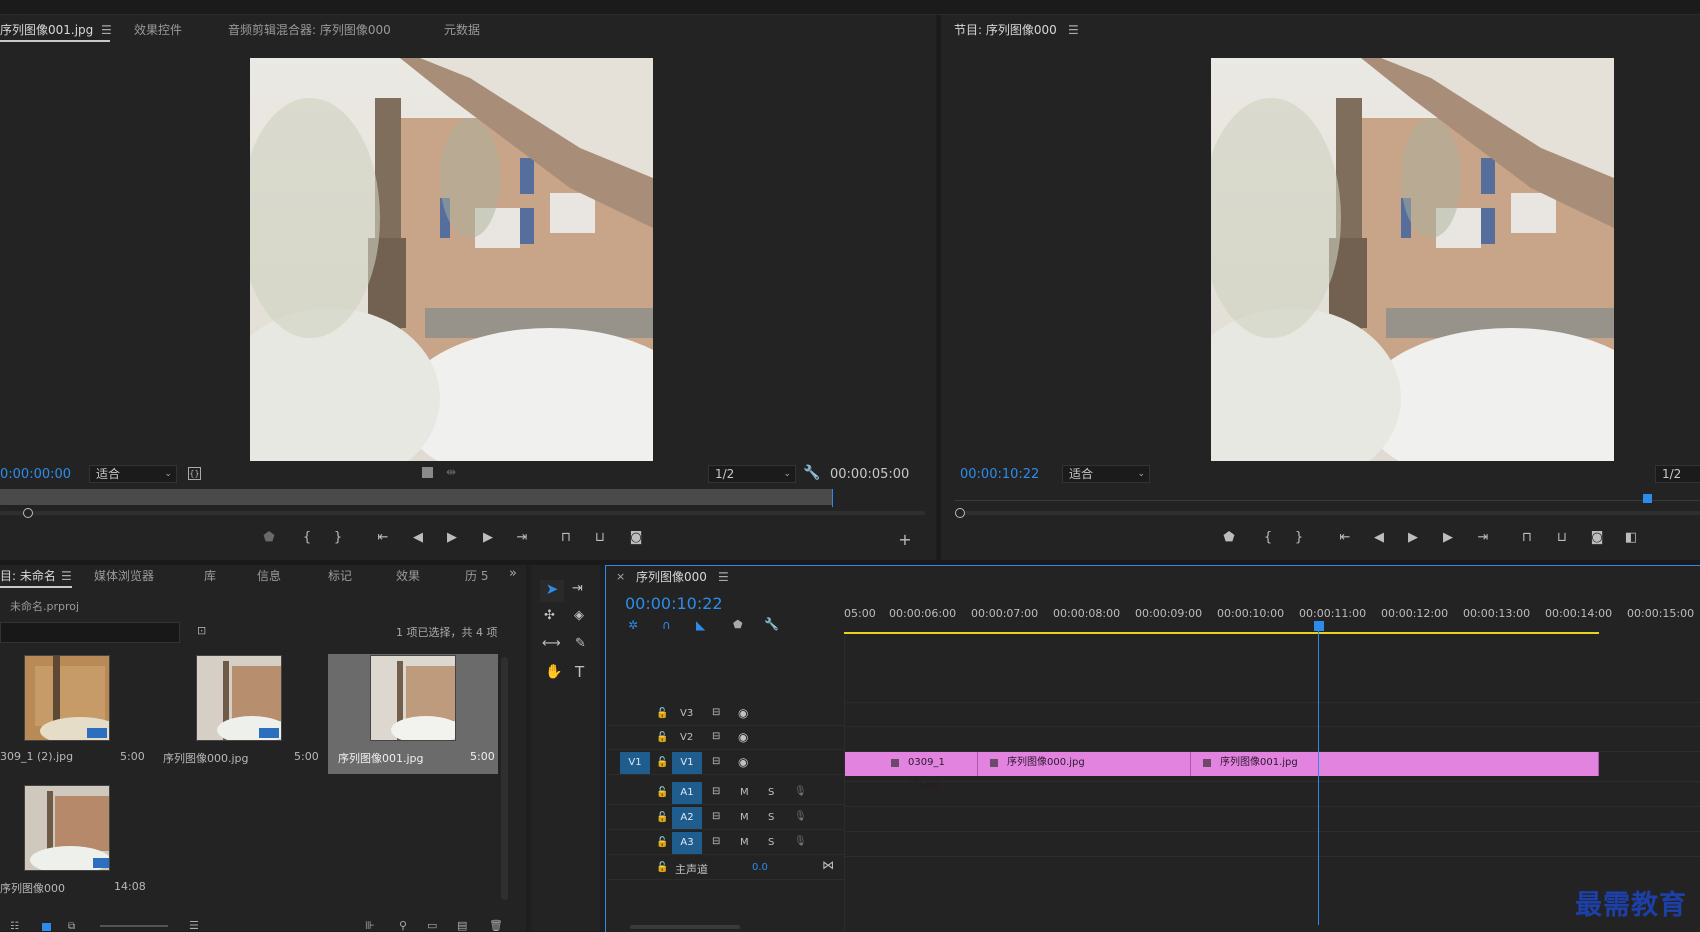  I want to click on project-item: 309_1 (2).jpg 5:00, so click(76, 714).